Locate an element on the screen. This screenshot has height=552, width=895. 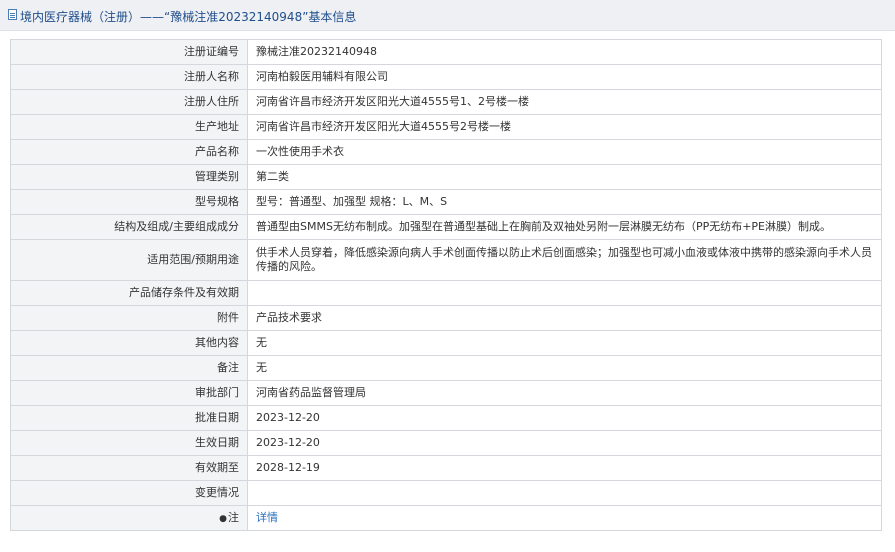
table-row: 注册证编号 豫械注准20232140948 is located at coordinates (446, 52).